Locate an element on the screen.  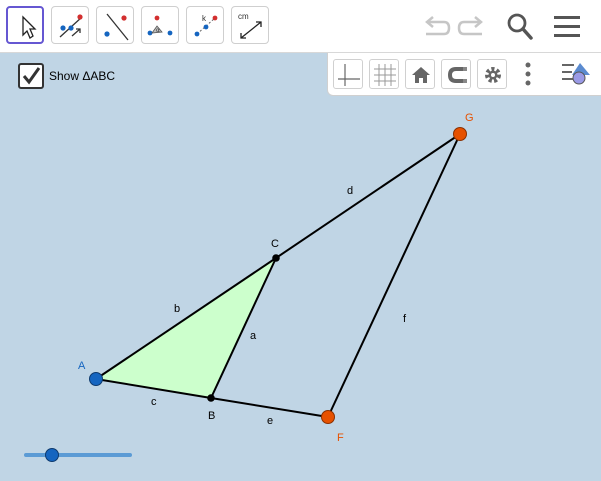
point-f is located at coordinates (328, 417).